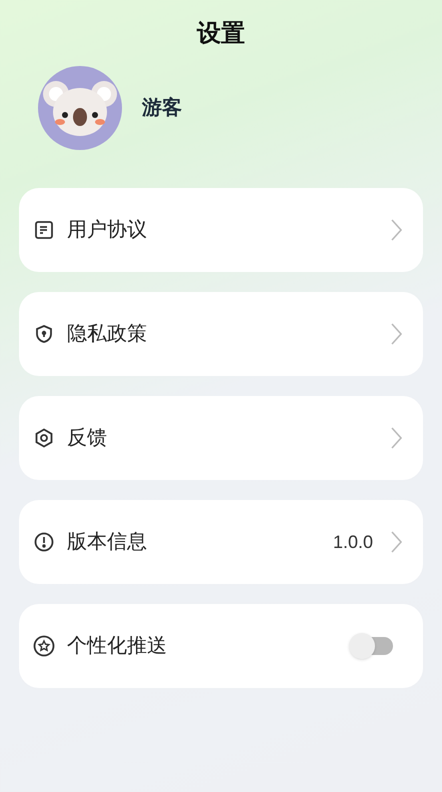 The height and width of the screenshot is (792, 442). Describe the element at coordinates (44, 646) in the screenshot. I see `star-circle-icon` at that location.